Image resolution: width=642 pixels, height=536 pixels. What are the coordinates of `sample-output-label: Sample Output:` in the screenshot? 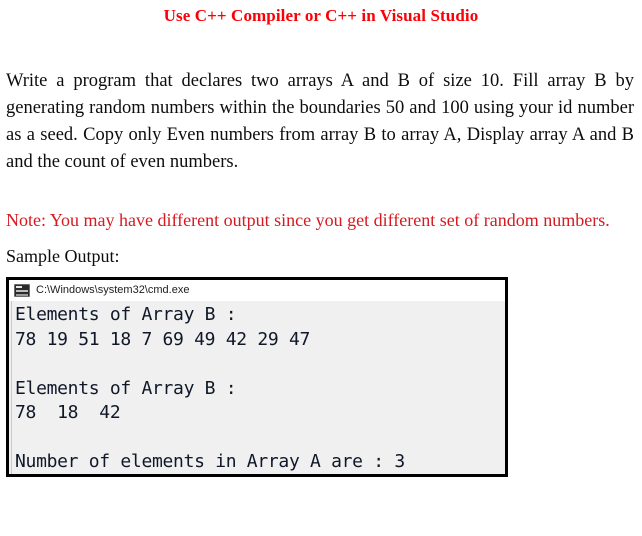 It's located at (63, 256).